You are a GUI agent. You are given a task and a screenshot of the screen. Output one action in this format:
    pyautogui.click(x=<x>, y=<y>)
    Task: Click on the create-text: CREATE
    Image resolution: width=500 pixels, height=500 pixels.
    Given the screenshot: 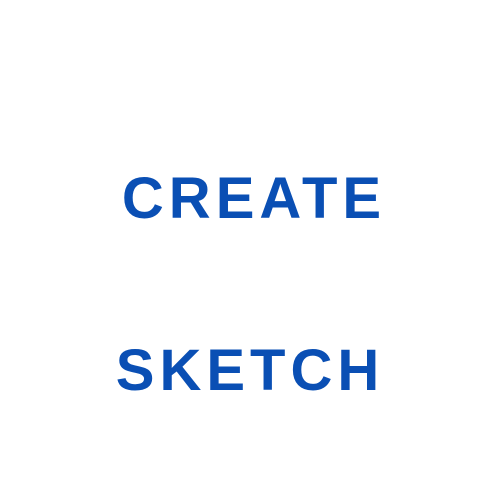 What is the action you would take?
    pyautogui.click(x=254, y=198)
    